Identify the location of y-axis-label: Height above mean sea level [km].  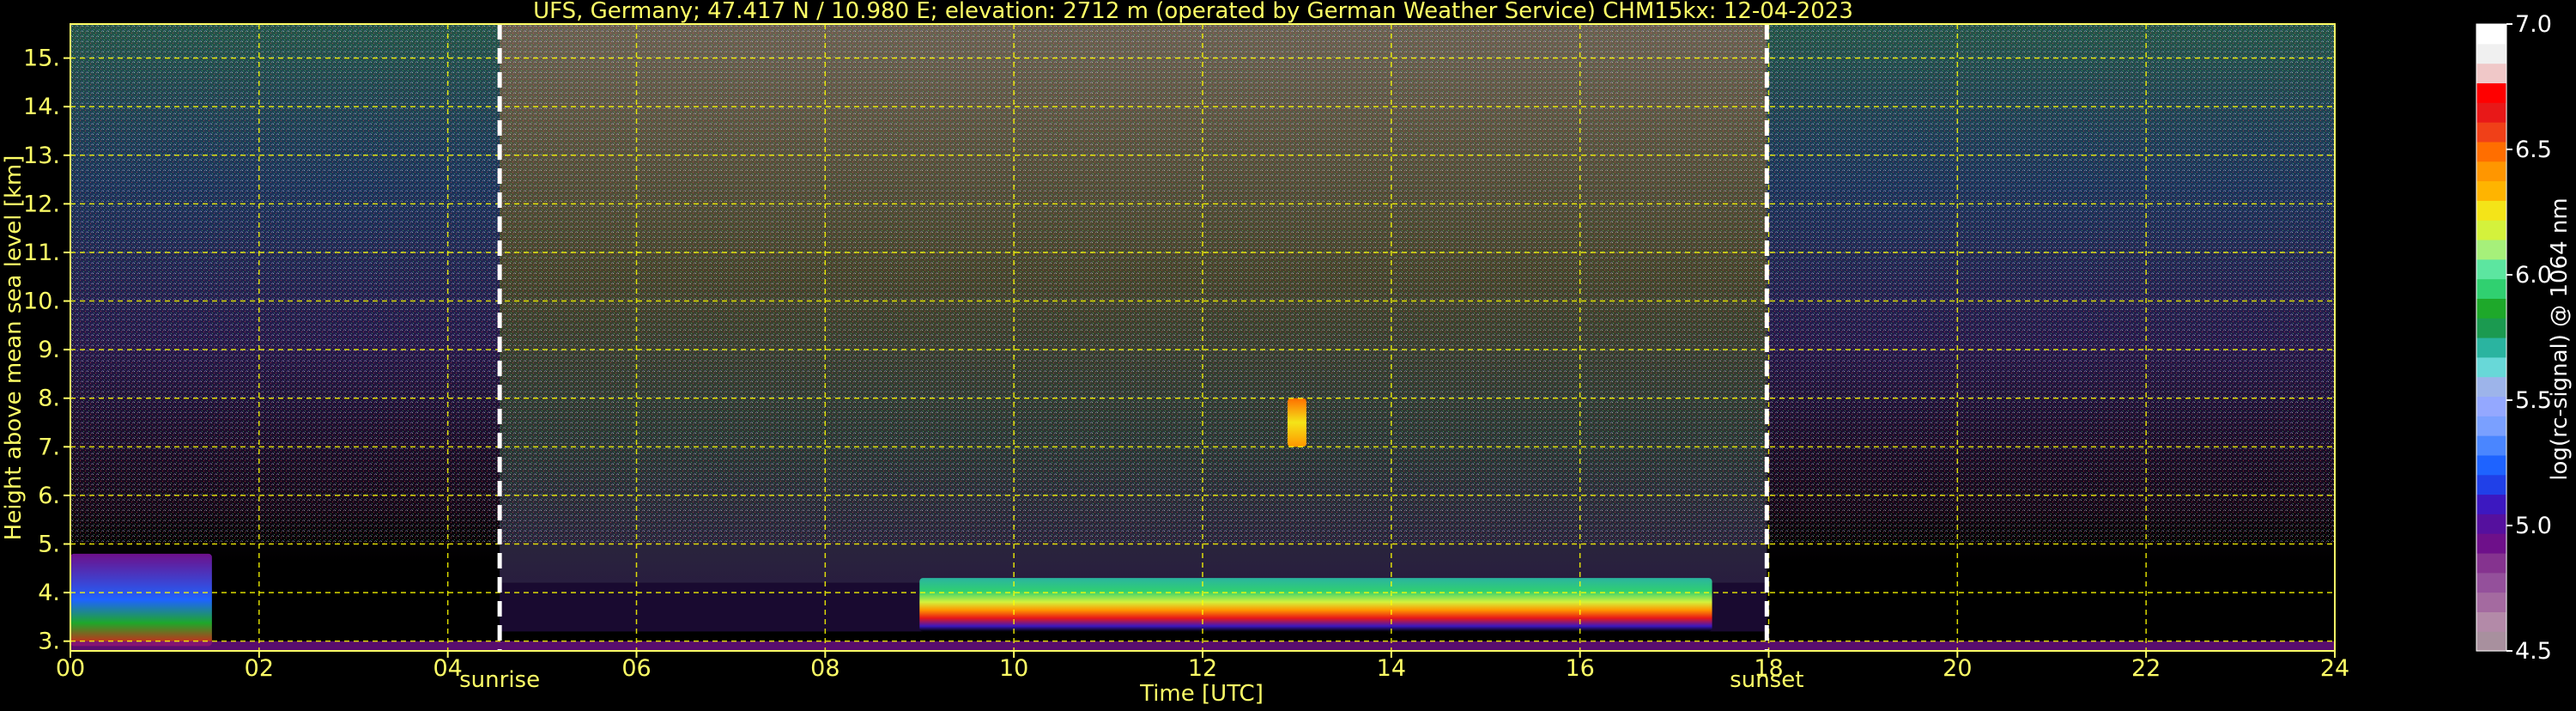
(14, 348).